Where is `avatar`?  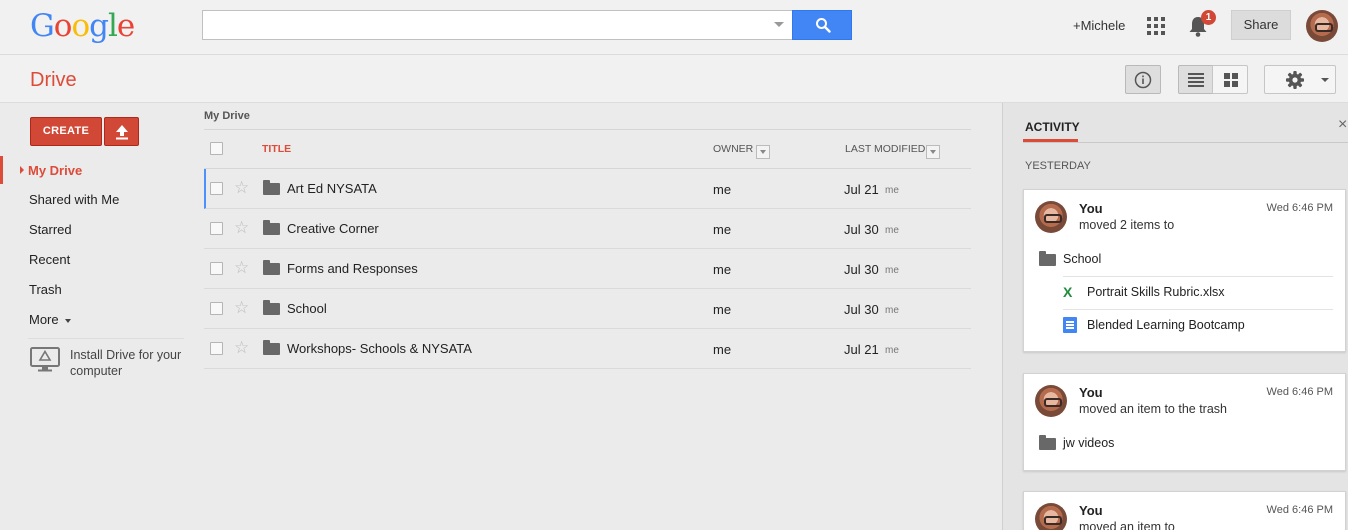 avatar is located at coordinates (1051, 401).